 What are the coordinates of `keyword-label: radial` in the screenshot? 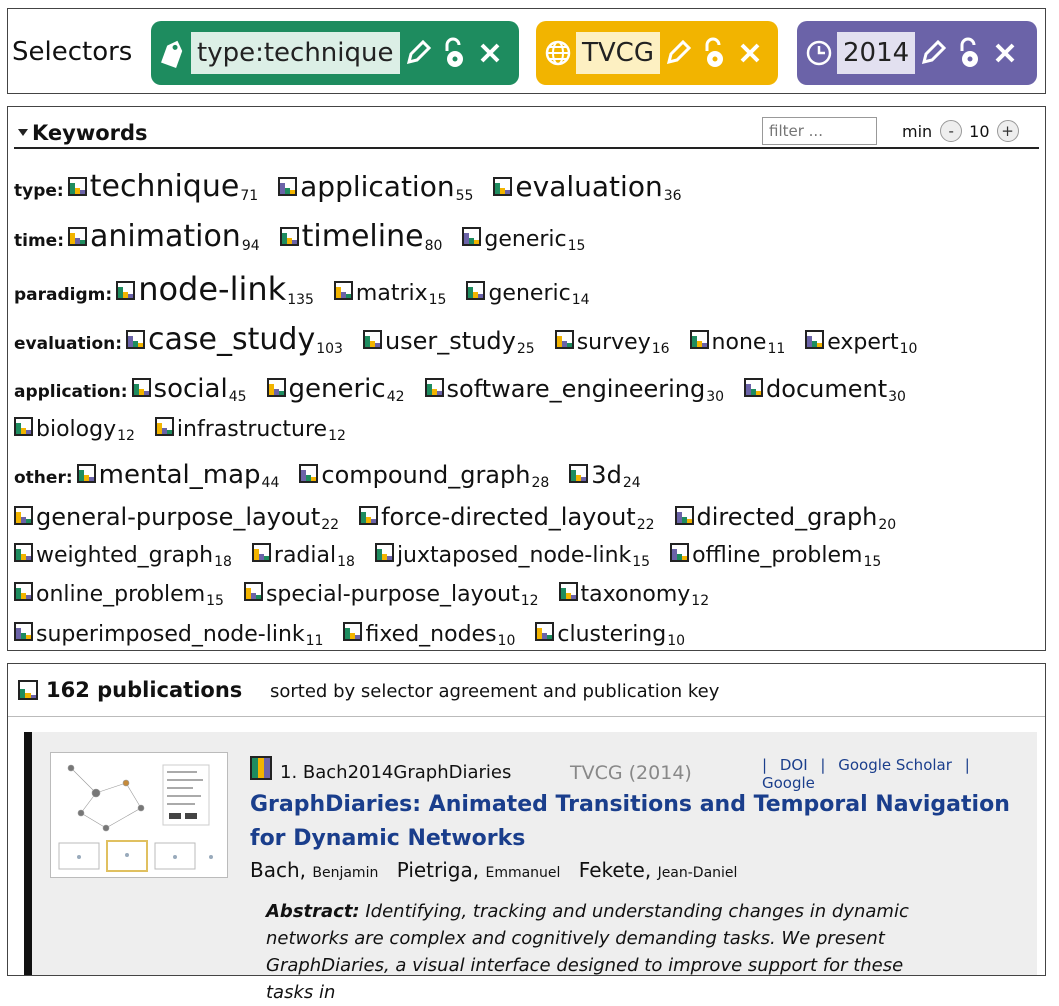 It's located at (305, 555).